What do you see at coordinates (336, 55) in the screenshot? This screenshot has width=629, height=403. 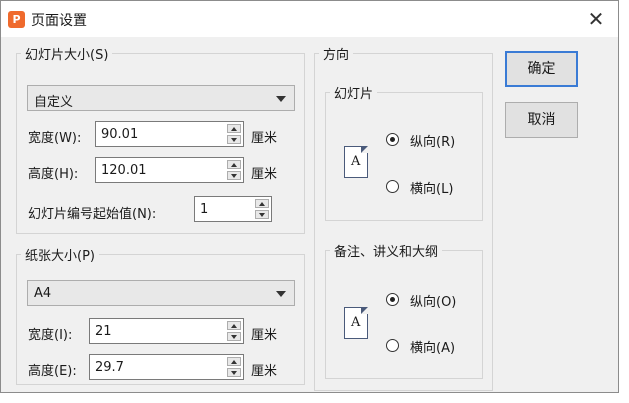 I see `orientation-legend: 方向` at bounding box center [336, 55].